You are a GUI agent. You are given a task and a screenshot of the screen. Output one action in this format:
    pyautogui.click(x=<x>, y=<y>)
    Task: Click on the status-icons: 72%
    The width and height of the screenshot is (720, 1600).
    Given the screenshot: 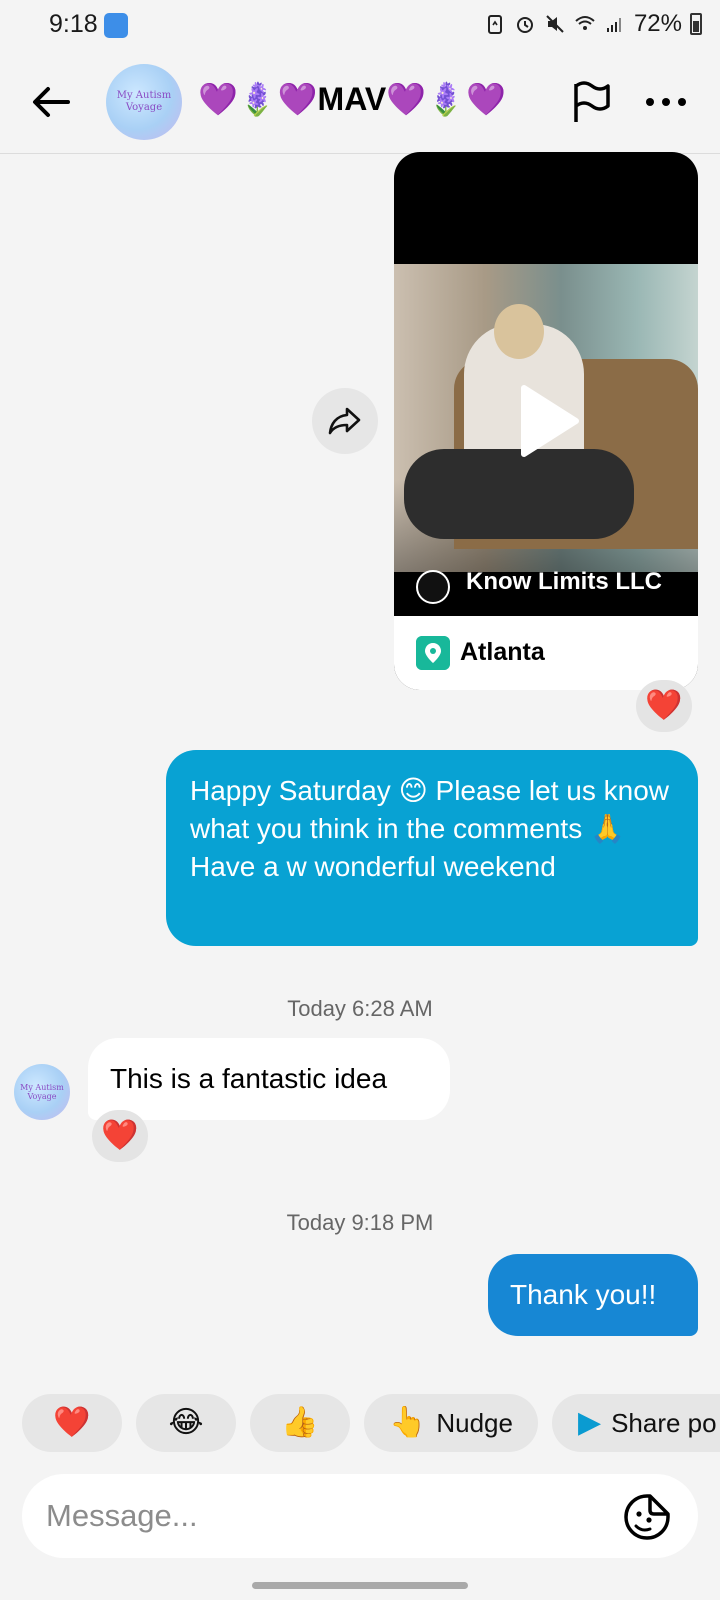 What is the action you would take?
    pyautogui.click(x=593, y=24)
    